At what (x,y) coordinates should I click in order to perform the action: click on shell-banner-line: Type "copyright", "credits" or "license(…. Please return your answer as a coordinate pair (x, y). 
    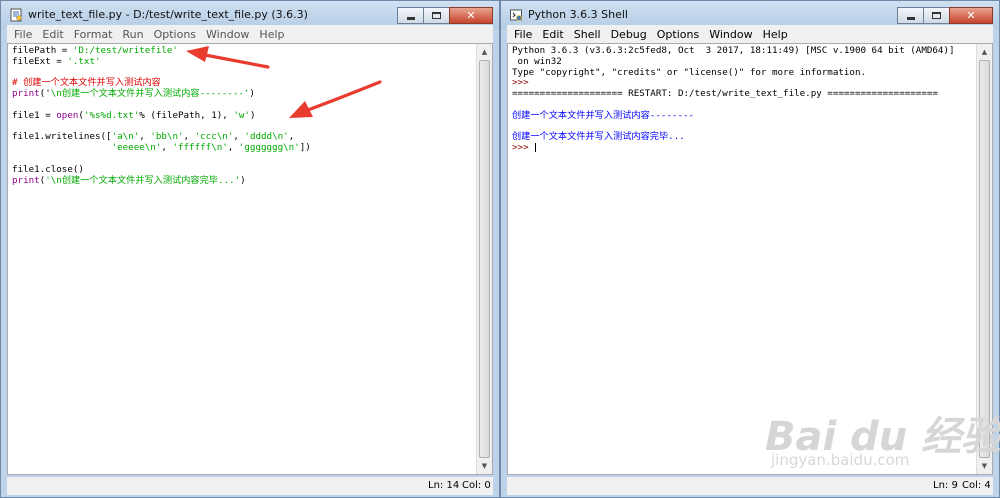
    Looking at the image, I should click on (689, 72).